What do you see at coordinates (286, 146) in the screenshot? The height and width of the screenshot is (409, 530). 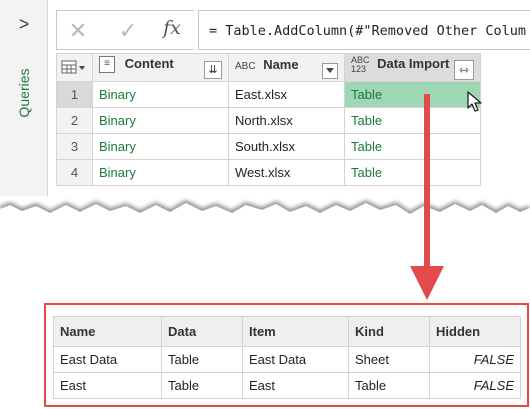 I see `name-cell: South.xlsx` at bounding box center [286, 146].